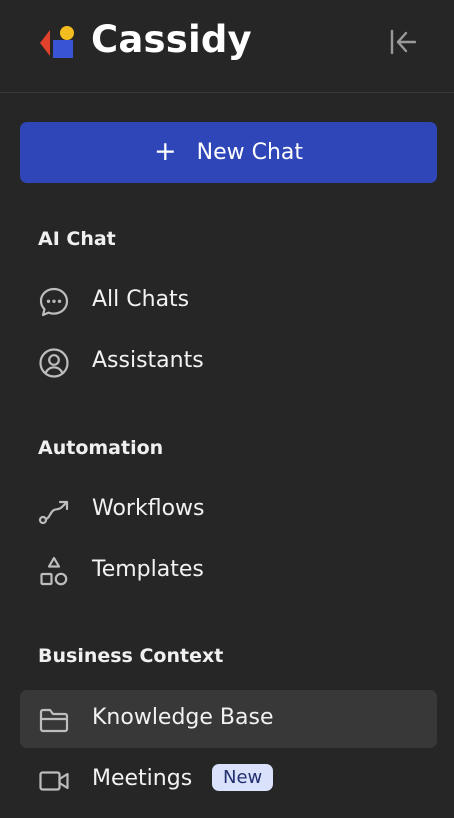 This screenshot has width=454, height=818. What do you see at coordinates (228, 571) in the screenshot?
I see `sidebar-item-templates: Templates` at bounding box center [228, 571].